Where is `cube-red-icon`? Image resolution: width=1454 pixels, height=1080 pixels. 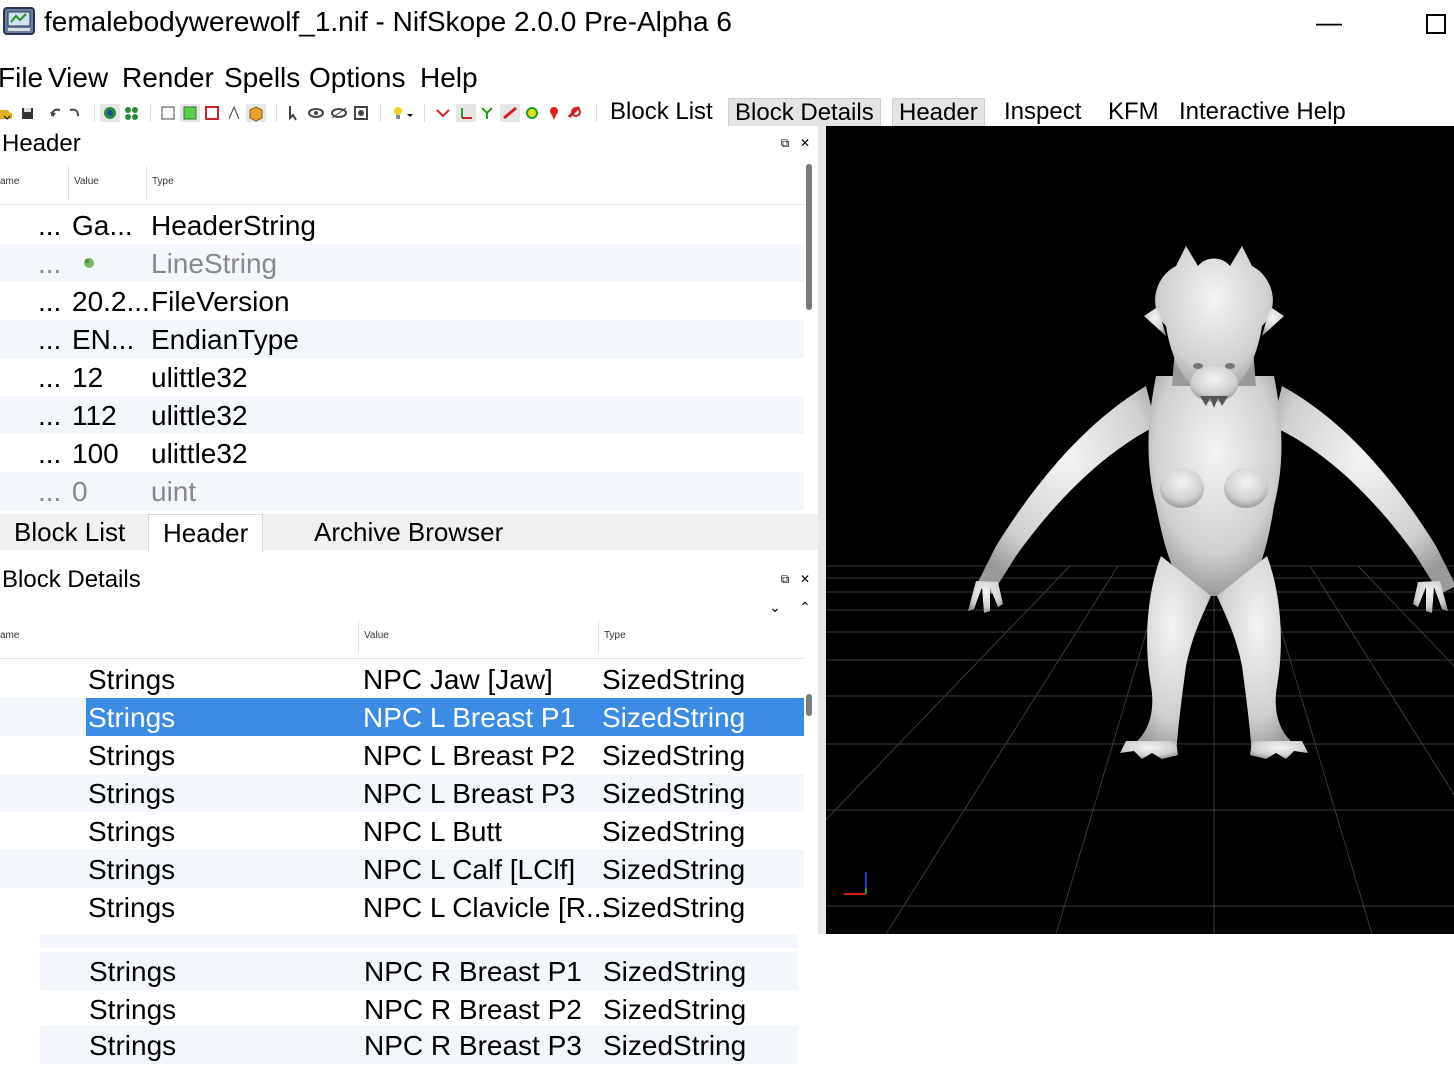 cube-red-icon is located at coordinates (212, 113).